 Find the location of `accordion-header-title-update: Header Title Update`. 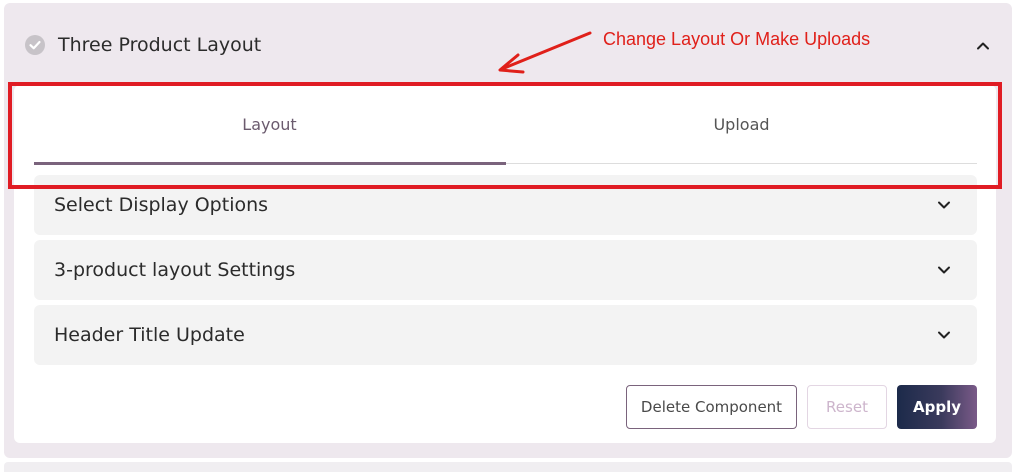

accordion-header-title-update: Header Title Update is located at coordinates (505, 335).